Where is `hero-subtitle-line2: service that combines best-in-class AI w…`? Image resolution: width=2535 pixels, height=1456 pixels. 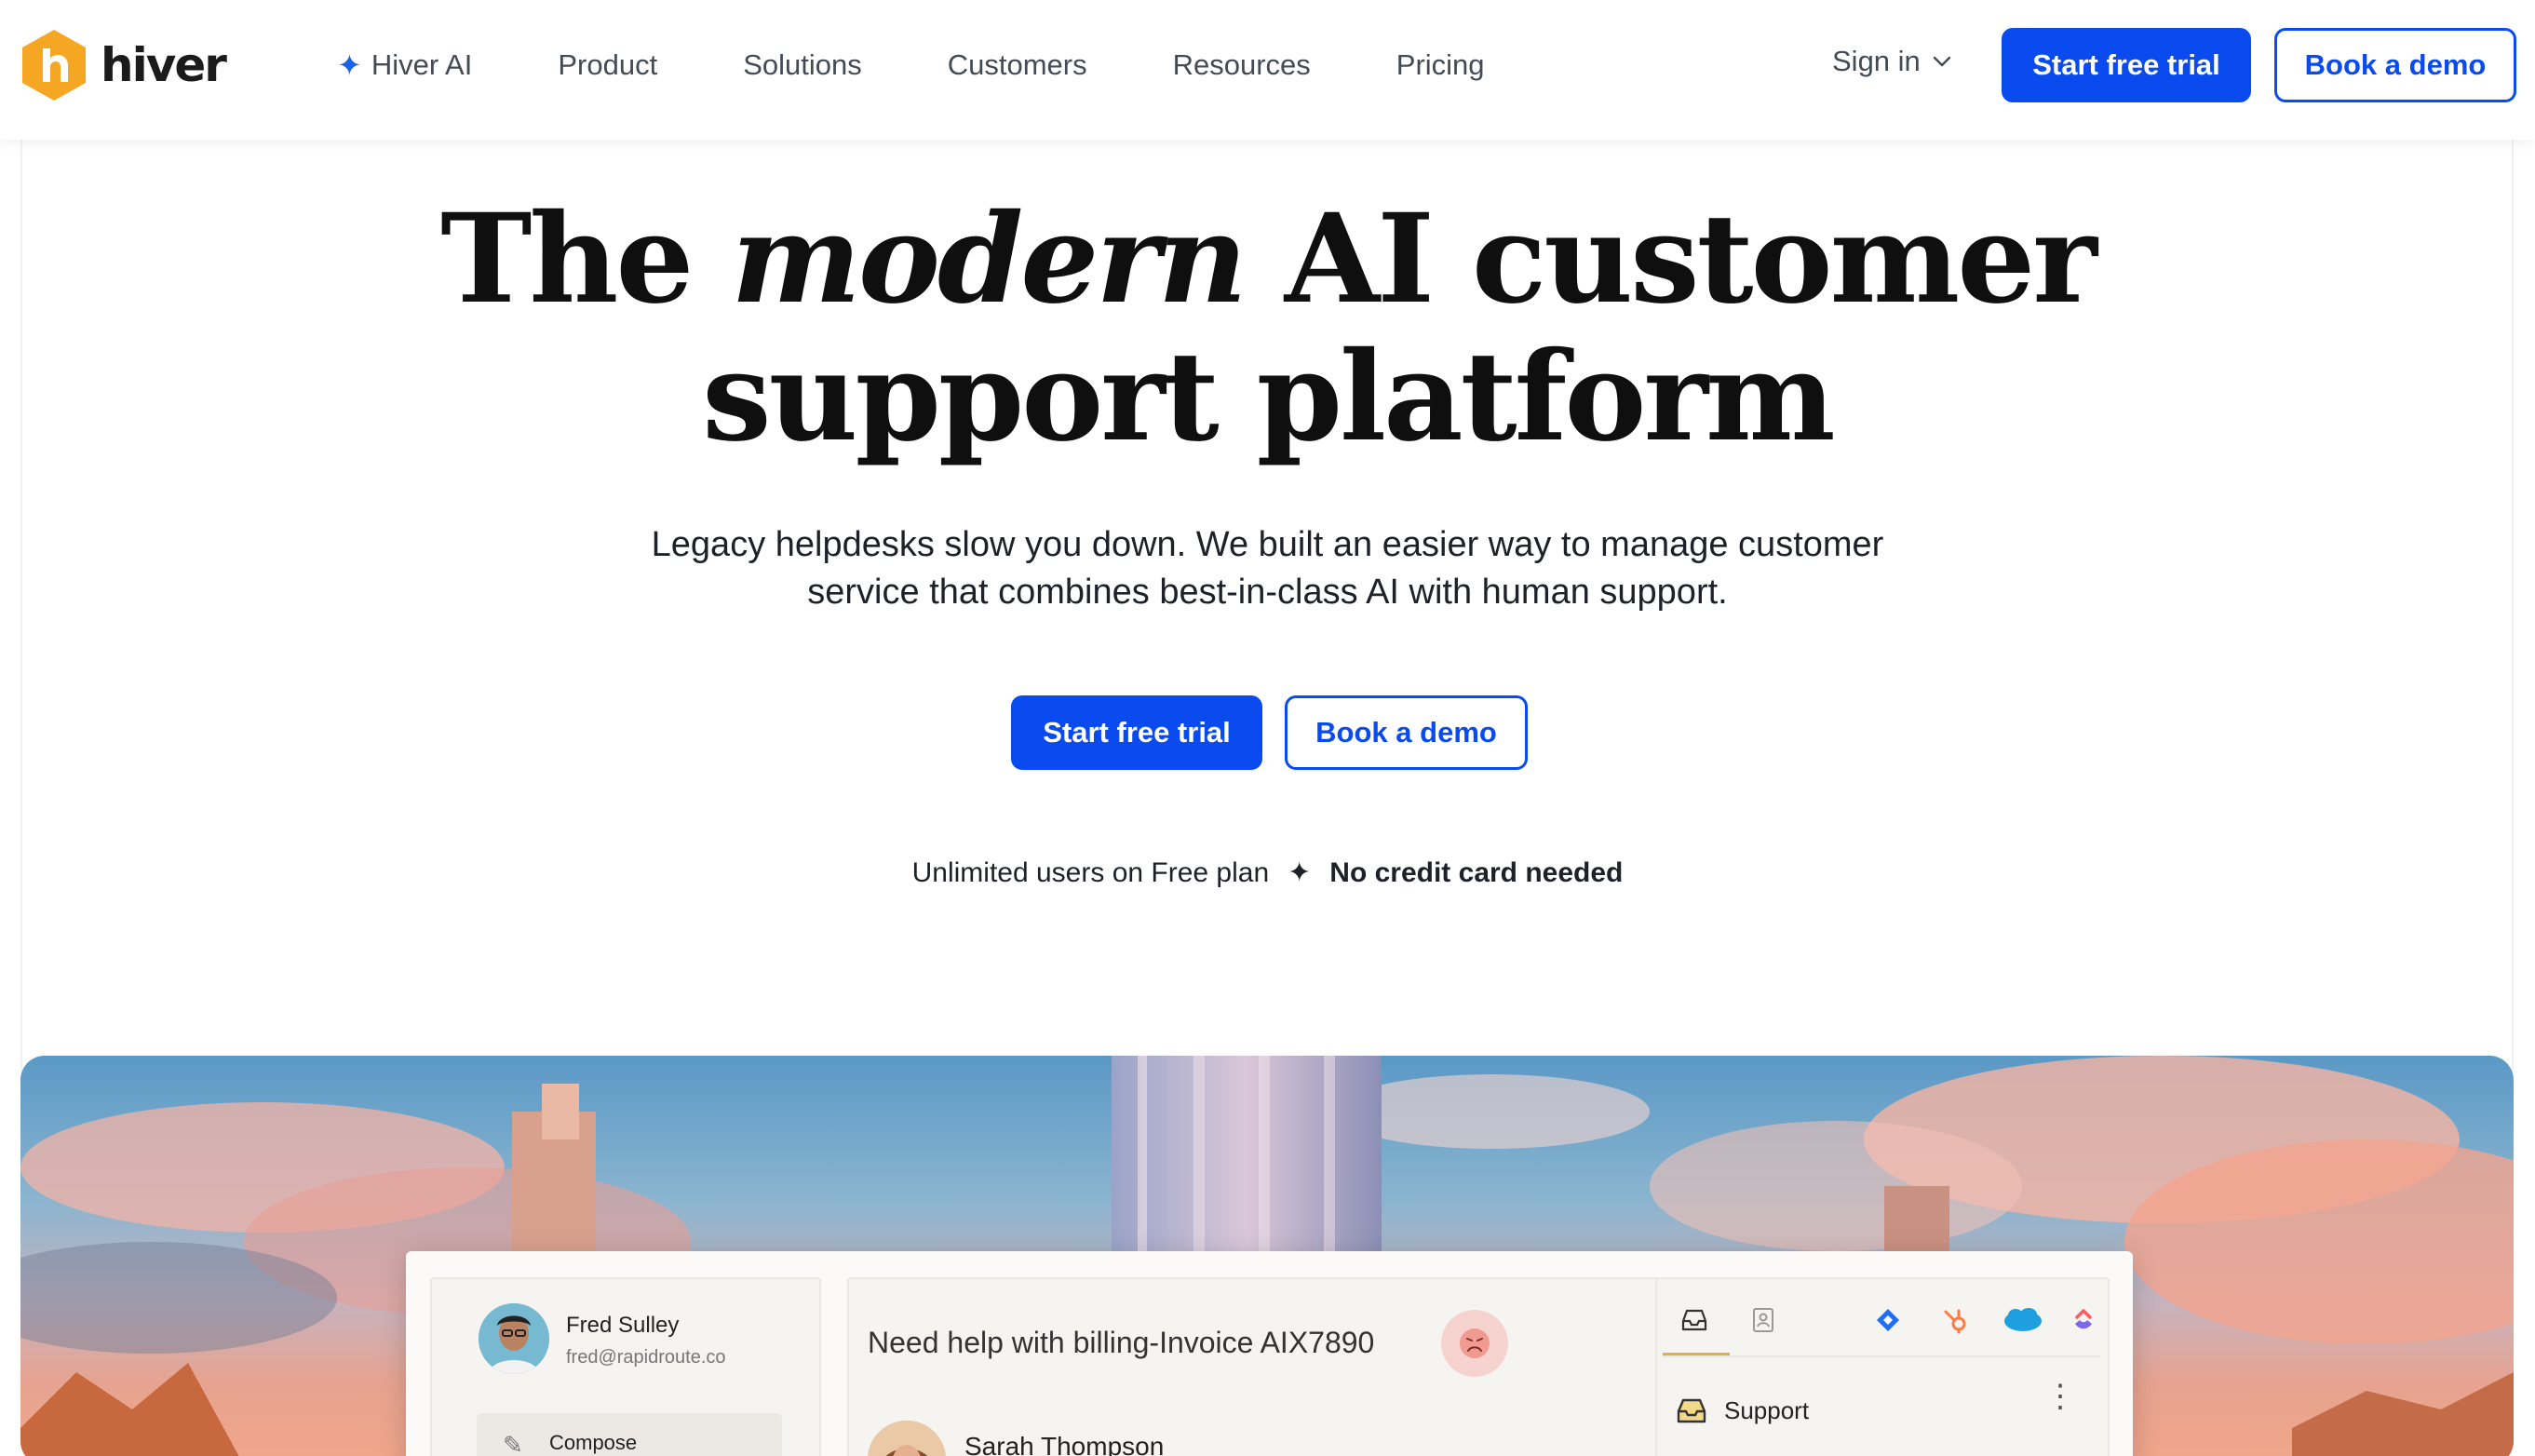 hero-subtitle-line2: service that combines best-in-class AI w… is located at coordinates (1267, 592).